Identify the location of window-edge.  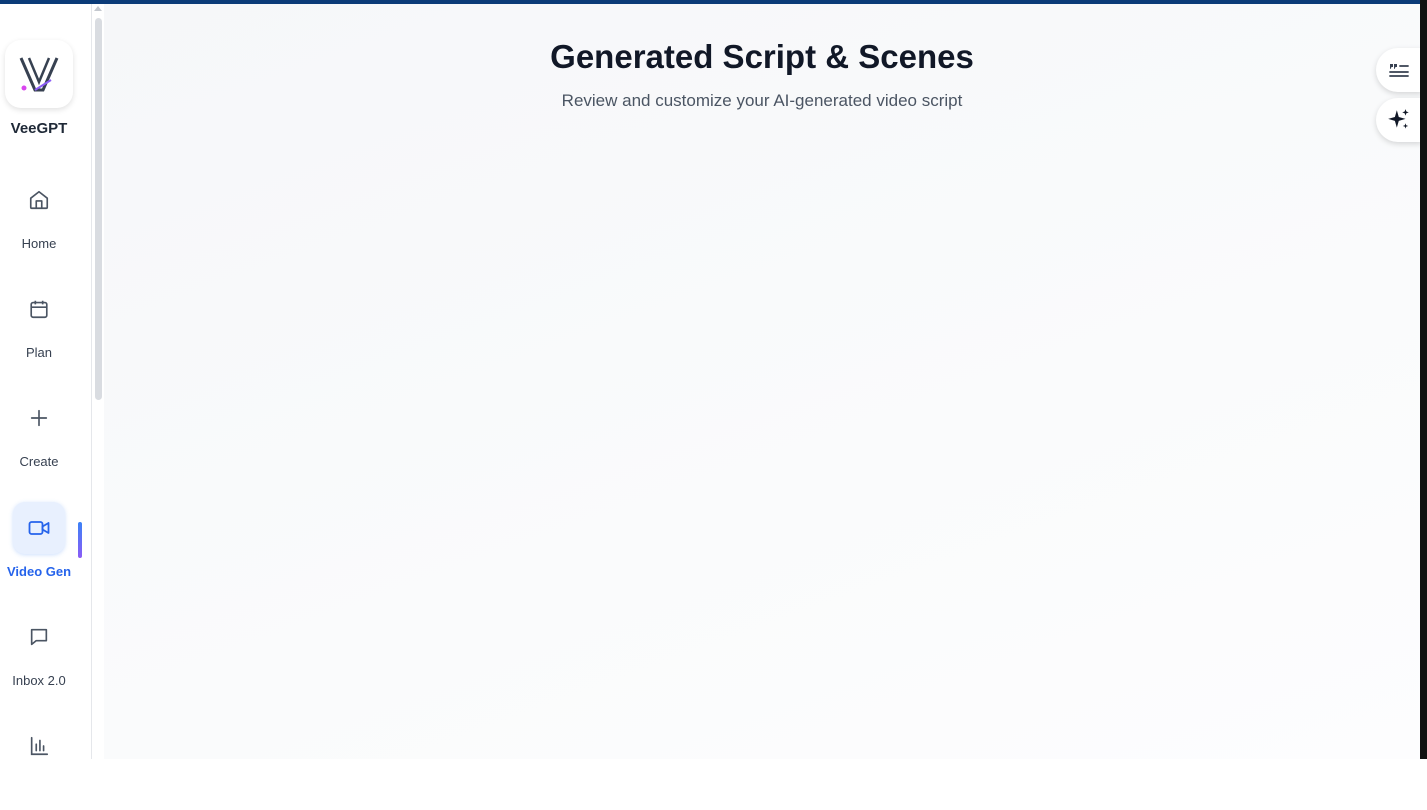
(1423, 379).